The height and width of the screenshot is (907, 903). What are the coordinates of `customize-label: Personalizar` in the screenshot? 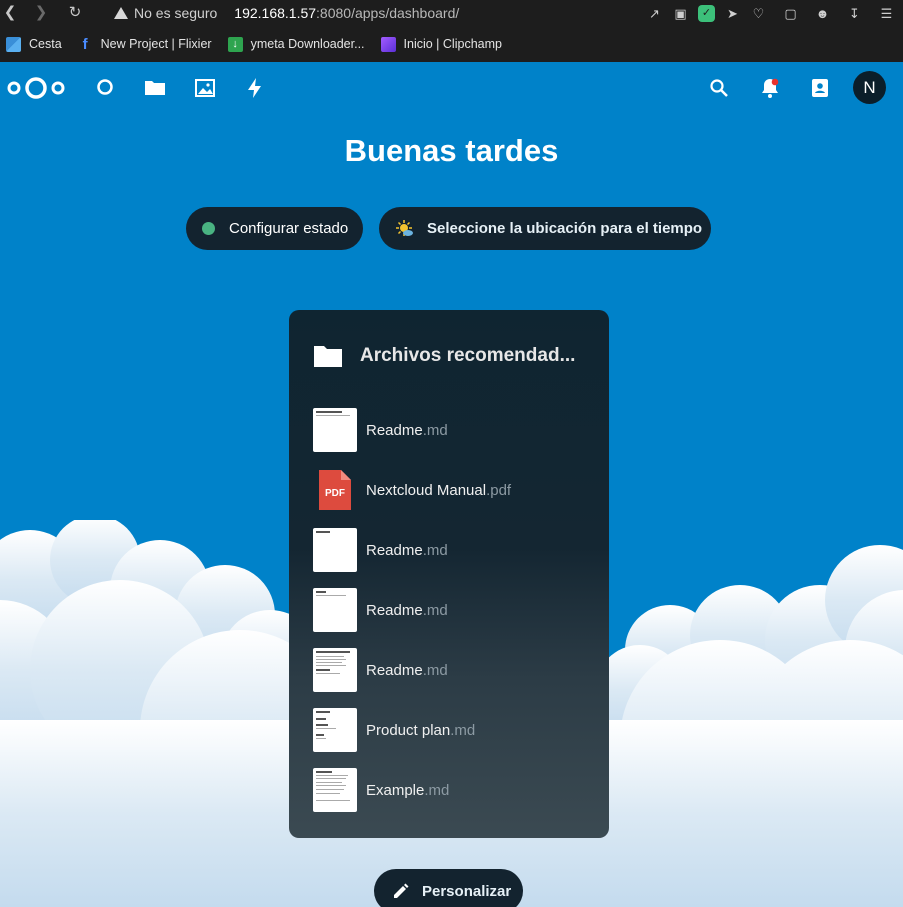 It's located at (467, 891).